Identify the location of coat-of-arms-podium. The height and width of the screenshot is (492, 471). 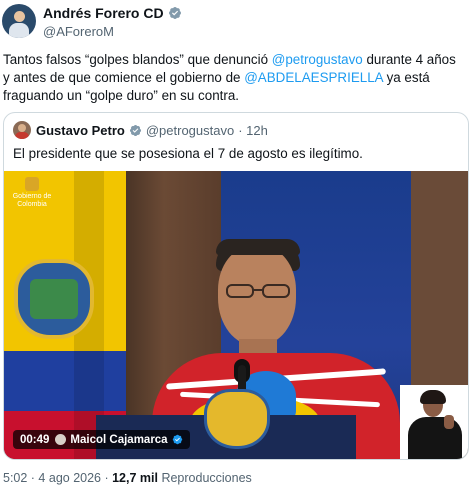
(237, 419).